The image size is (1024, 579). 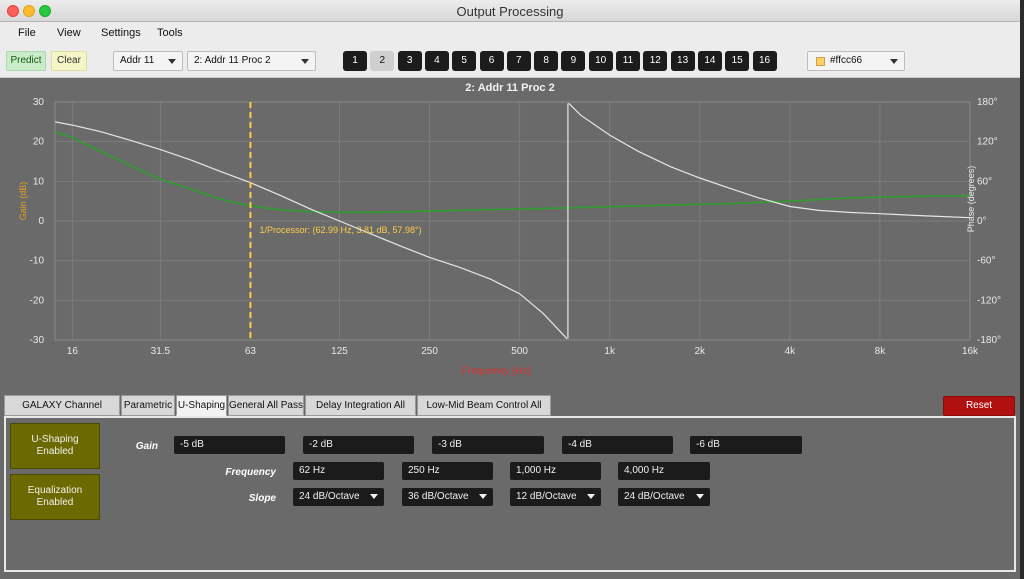 I want to click on channel-button-4: 4, so click(x=436, y=61).